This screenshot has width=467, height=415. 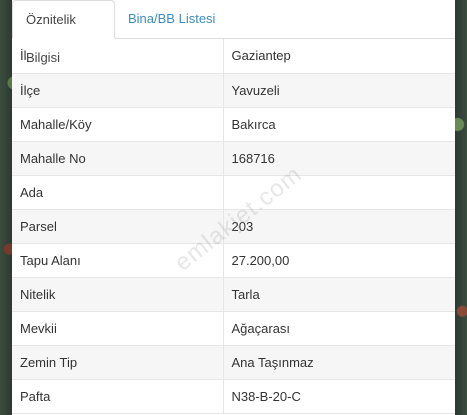 What do you see at coordinates (118, 192) in the screenshot?
I see `row-key-ada: Ada` at bounding box center [118, 192].